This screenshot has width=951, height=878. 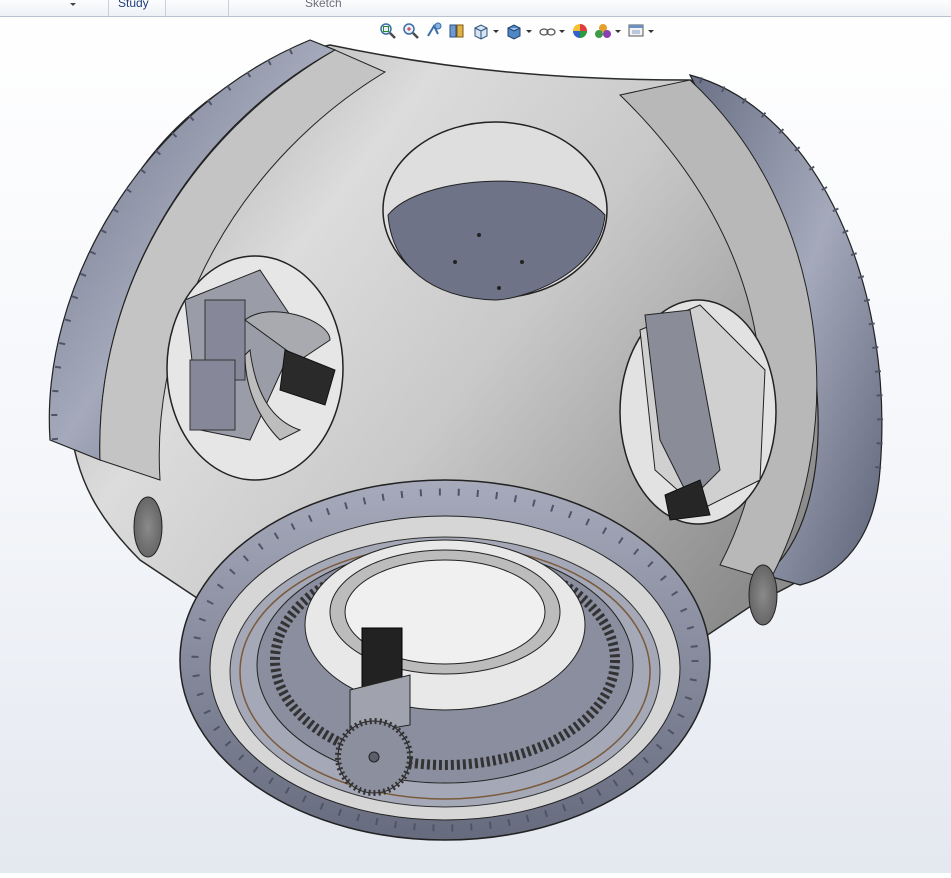 What do you see at coordinates (475, 8) in the screenshot?
I see `command-manager-tabs: Study Sketch` at bounding box center [475, 8].